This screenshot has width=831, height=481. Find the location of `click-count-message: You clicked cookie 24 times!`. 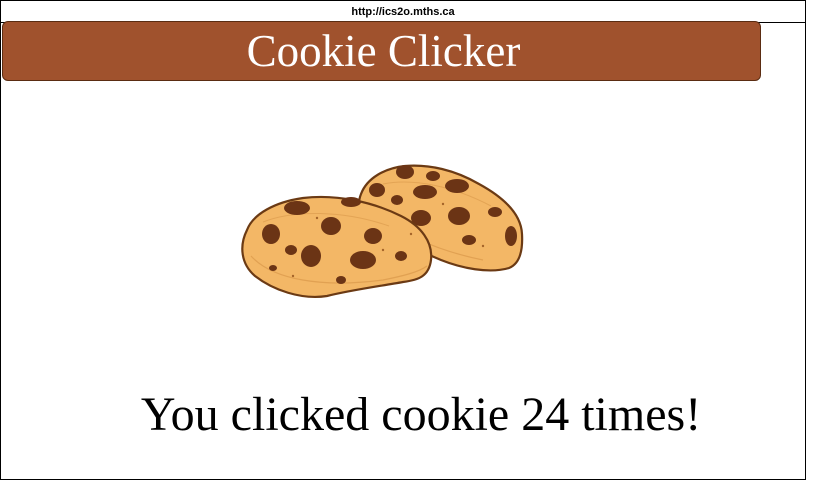

click-count-message: You clicked cookie 24 times! is located at coordinates (416, 415).